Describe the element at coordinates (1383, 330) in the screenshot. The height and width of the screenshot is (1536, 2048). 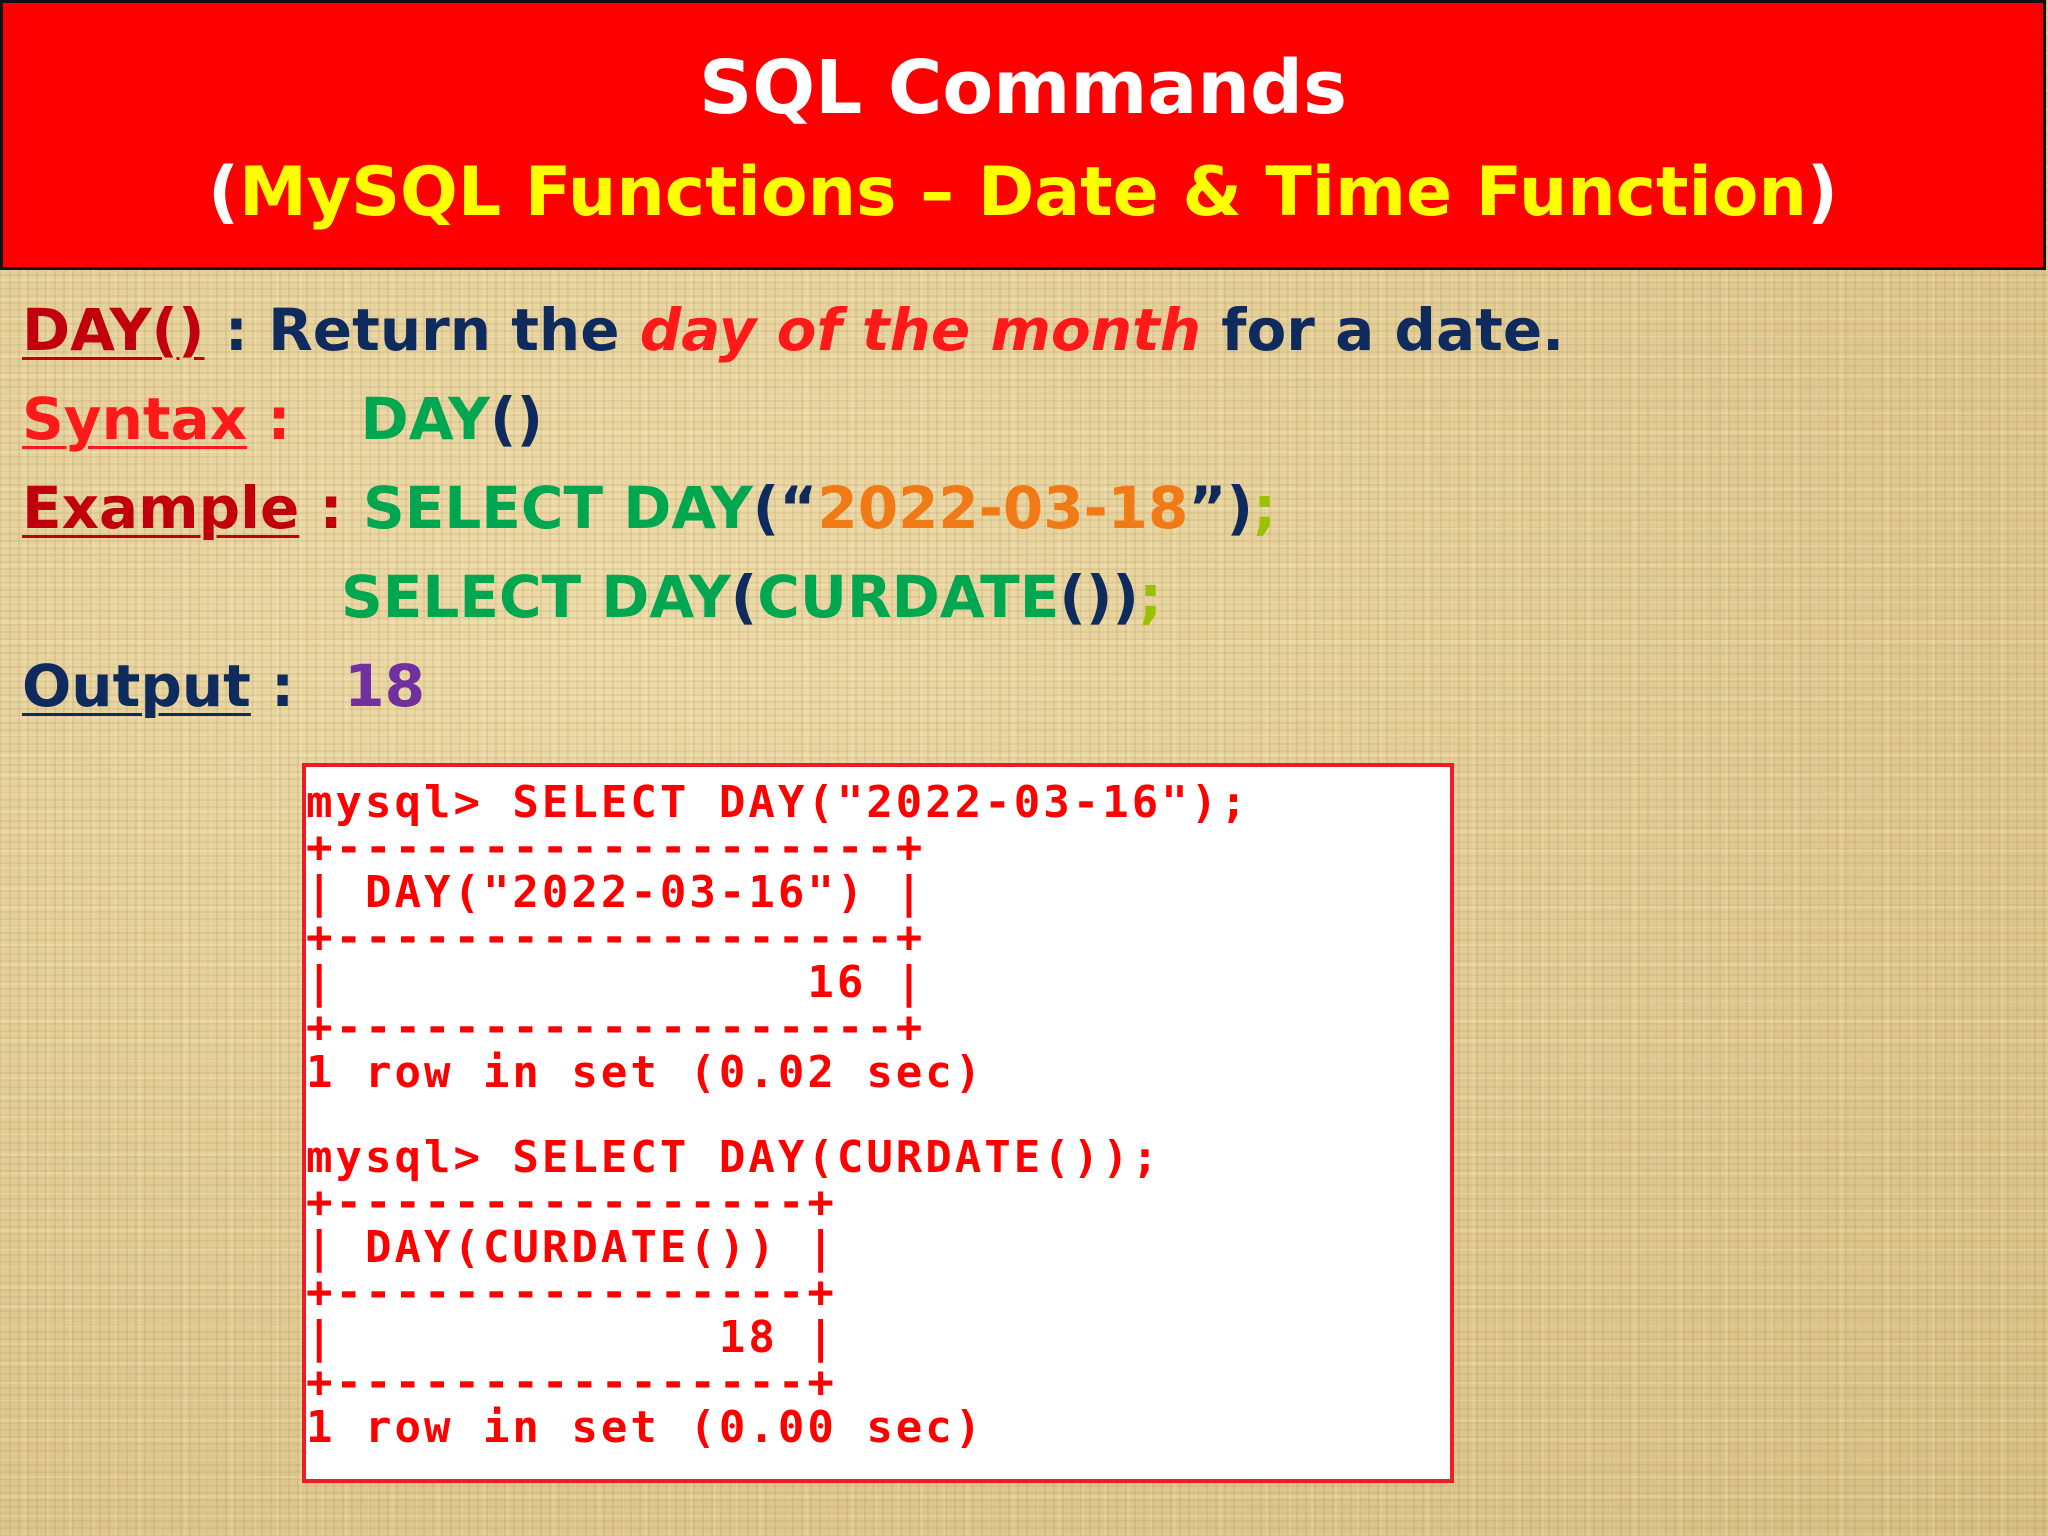
I see `definition-text-after: for a date.` at that location.